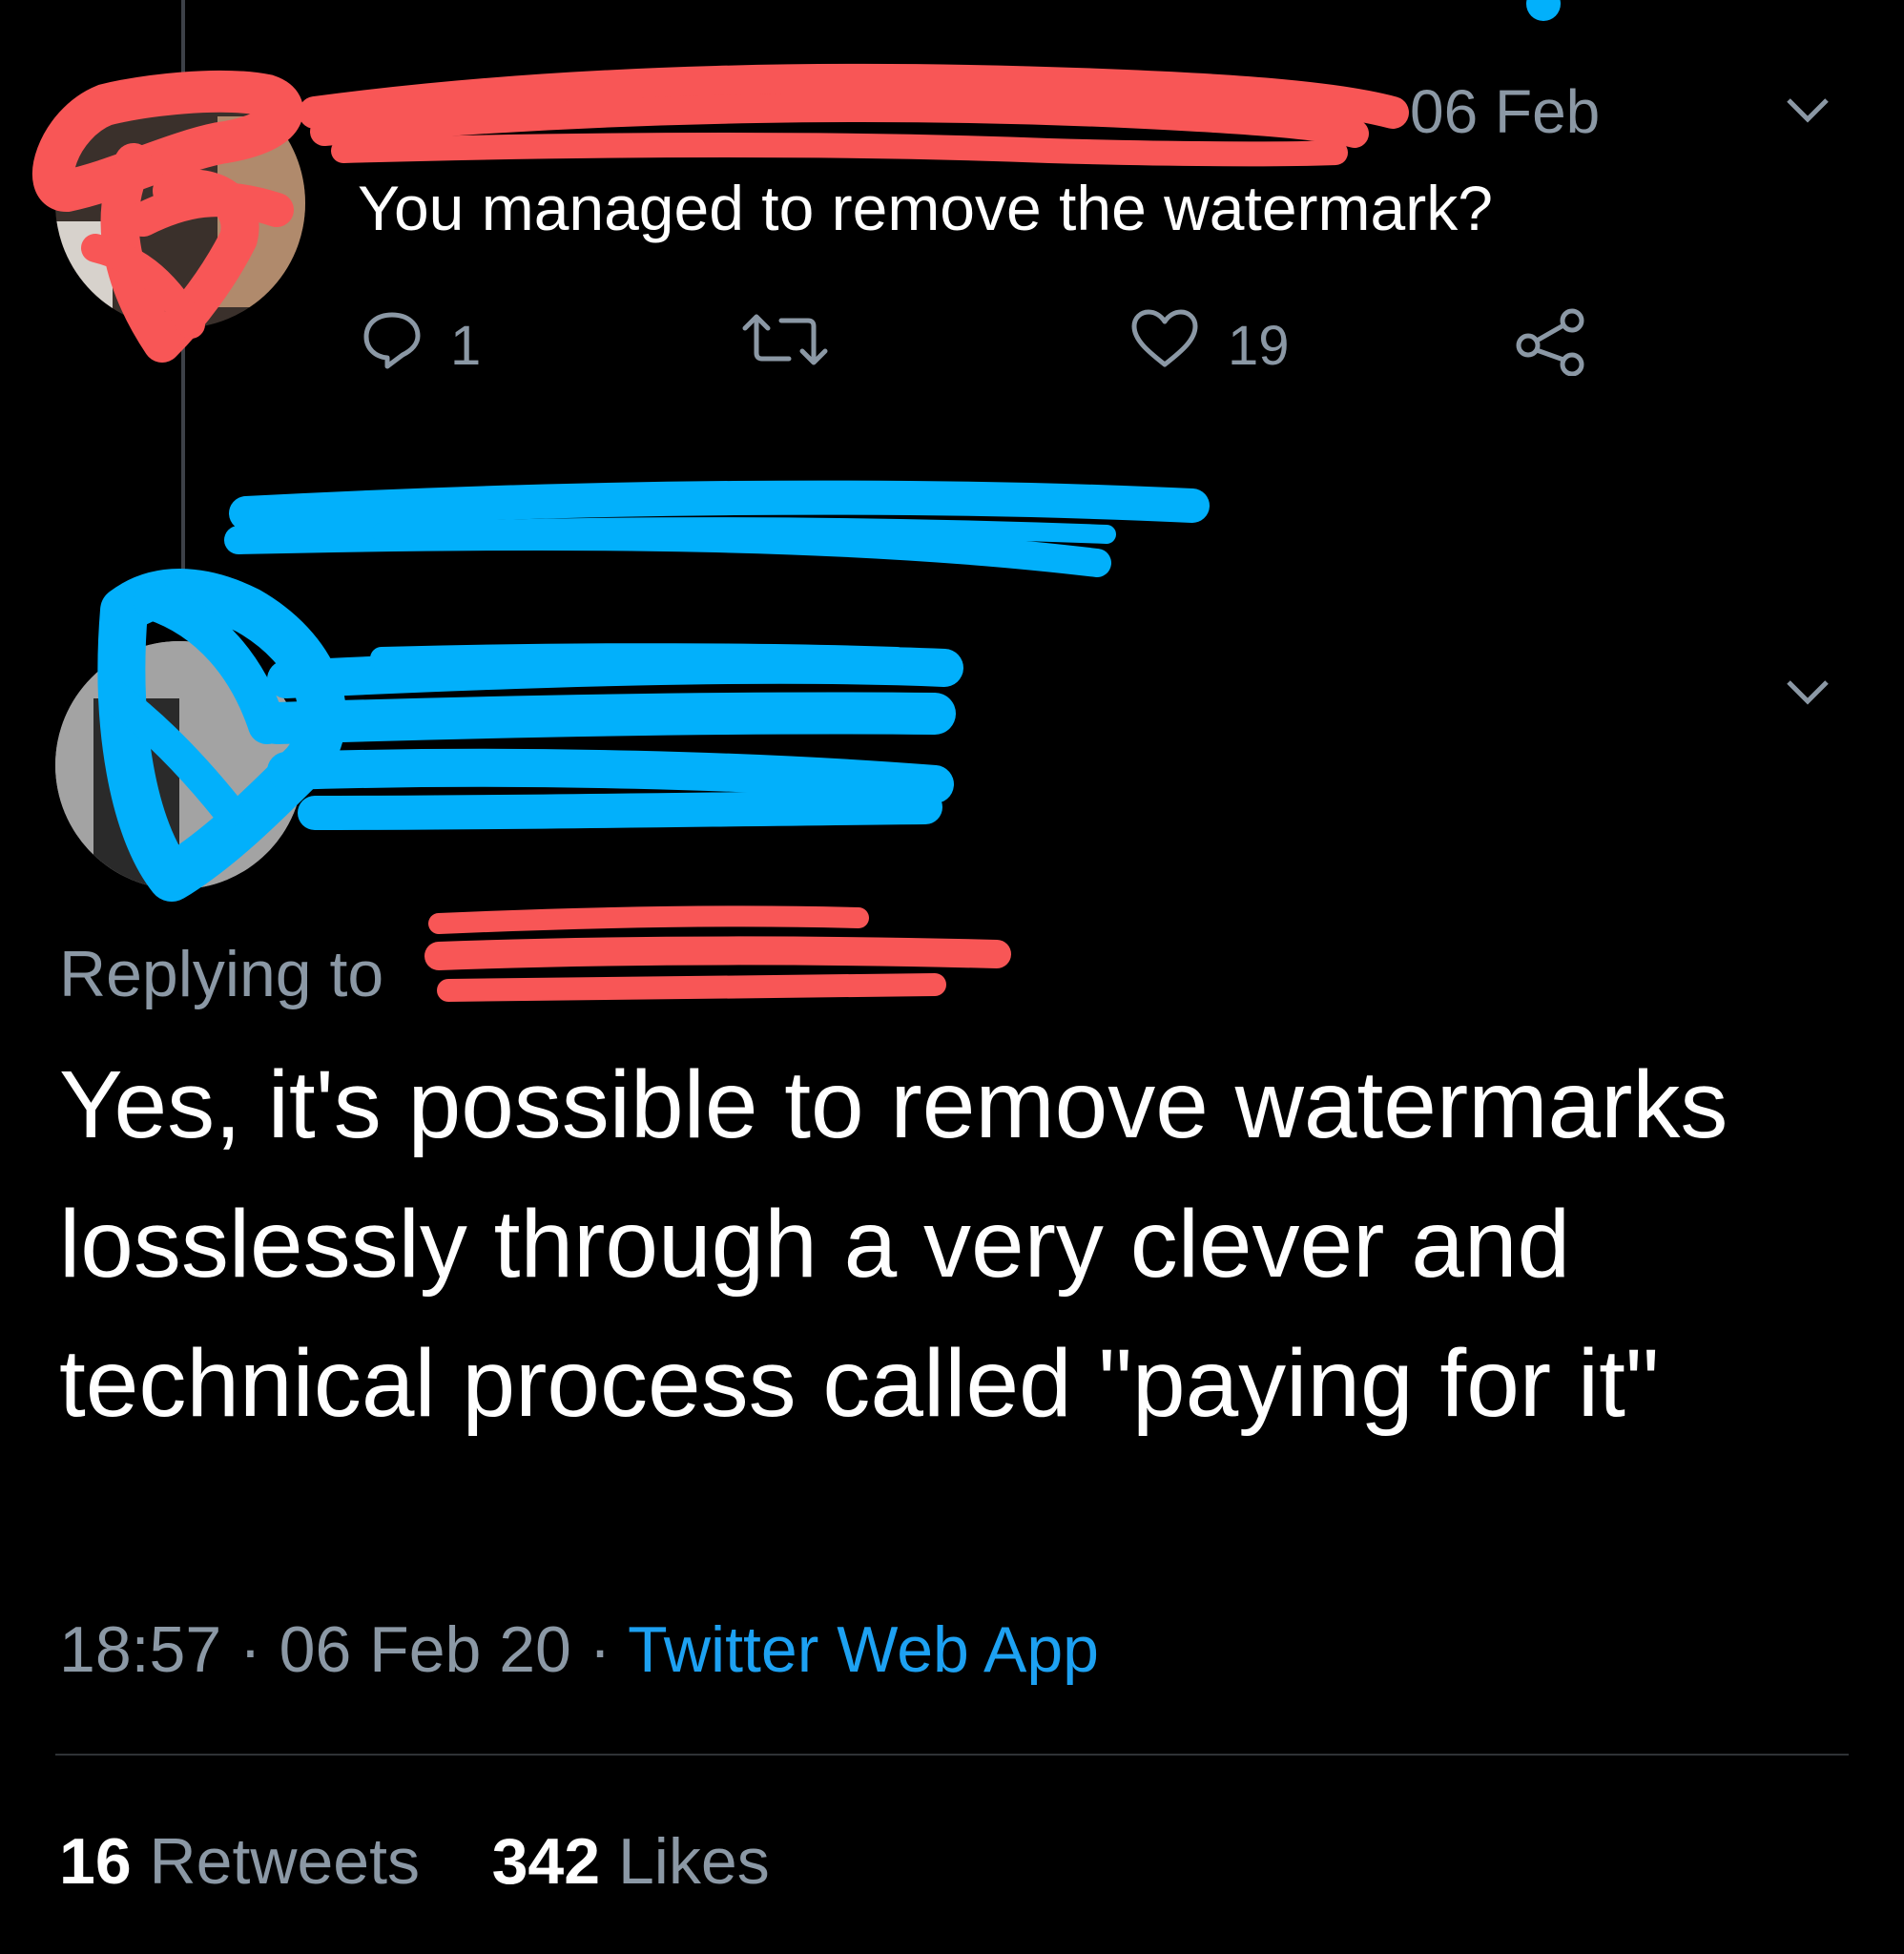 This screenshot has width=1904, height=1954. I want to click on tweet-metadata: 18:57 · 06 Feb 20 · Twitter Web App, so click(579, 1649).